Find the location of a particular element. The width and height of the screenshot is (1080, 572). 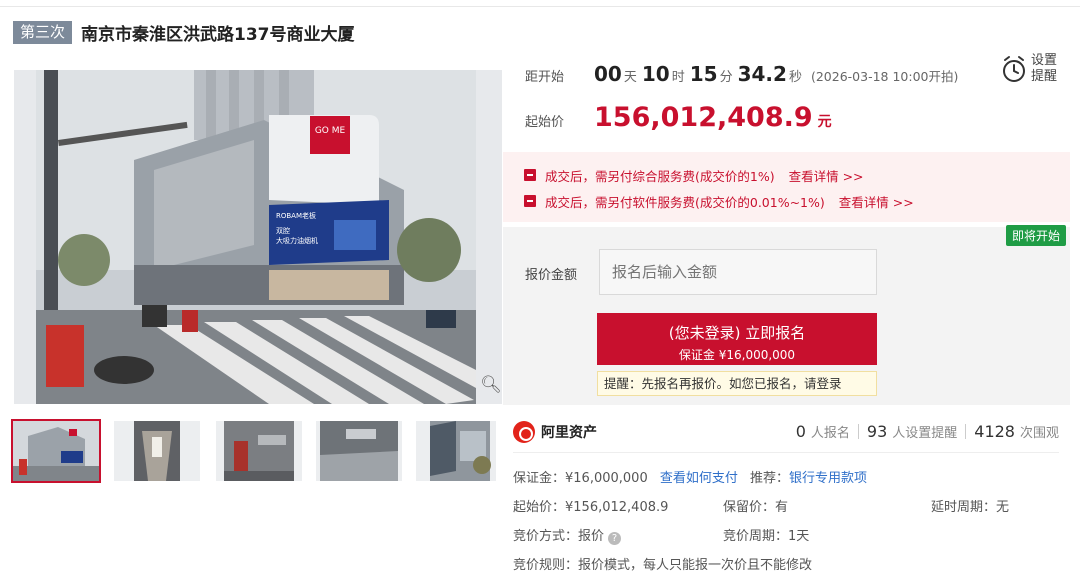

auction-round-badge: 第三次 is located at coordinates (43, 32).